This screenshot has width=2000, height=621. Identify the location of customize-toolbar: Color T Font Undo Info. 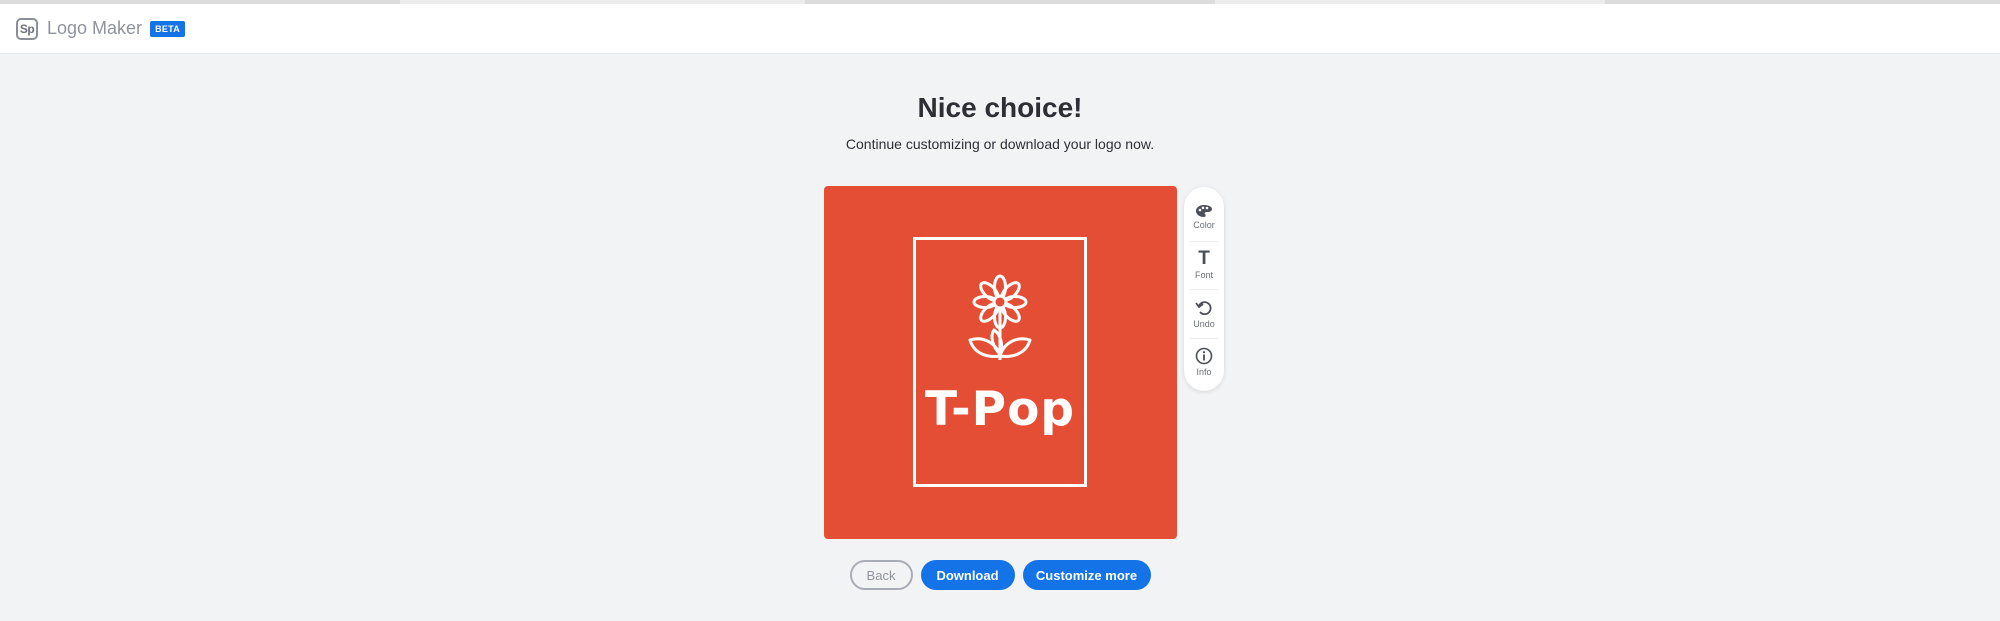
(1204, 289).